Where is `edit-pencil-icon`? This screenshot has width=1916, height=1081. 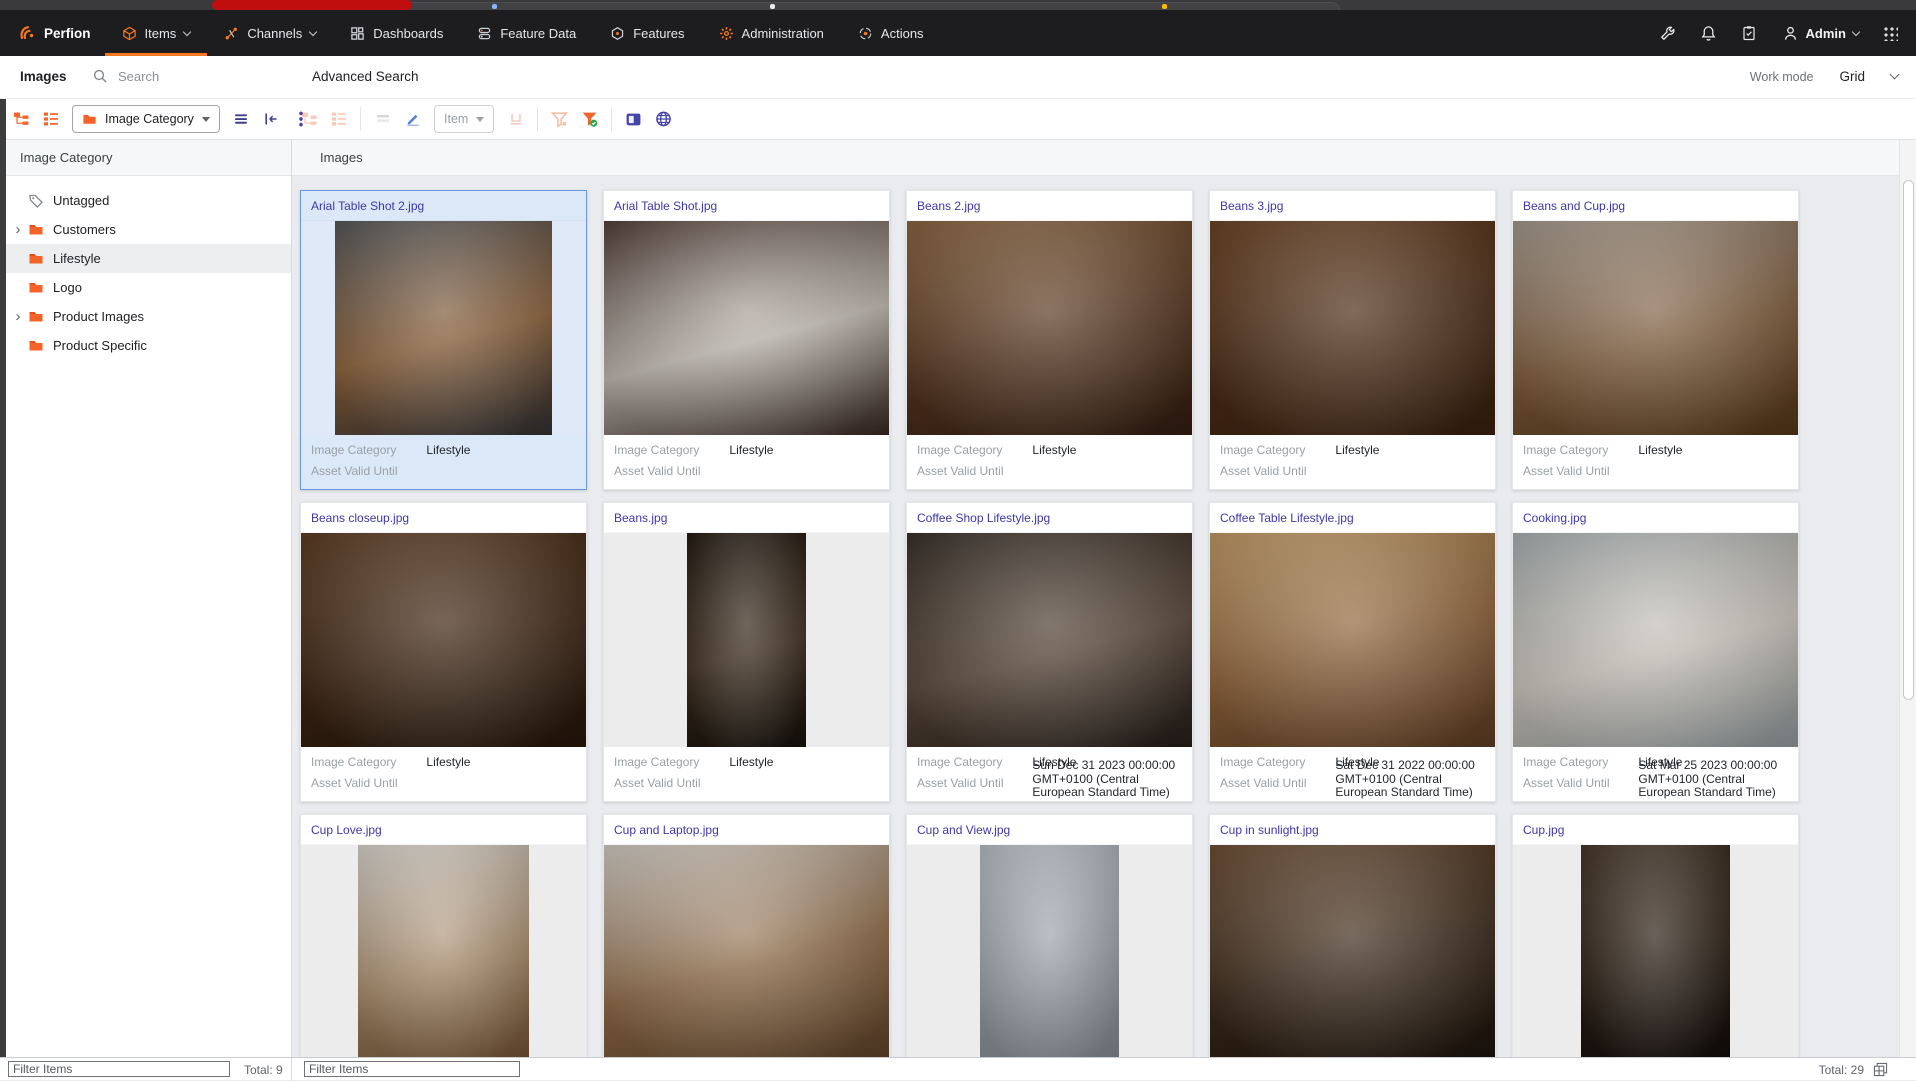
edit-pencil-icon is located at coordinates (412, 119).